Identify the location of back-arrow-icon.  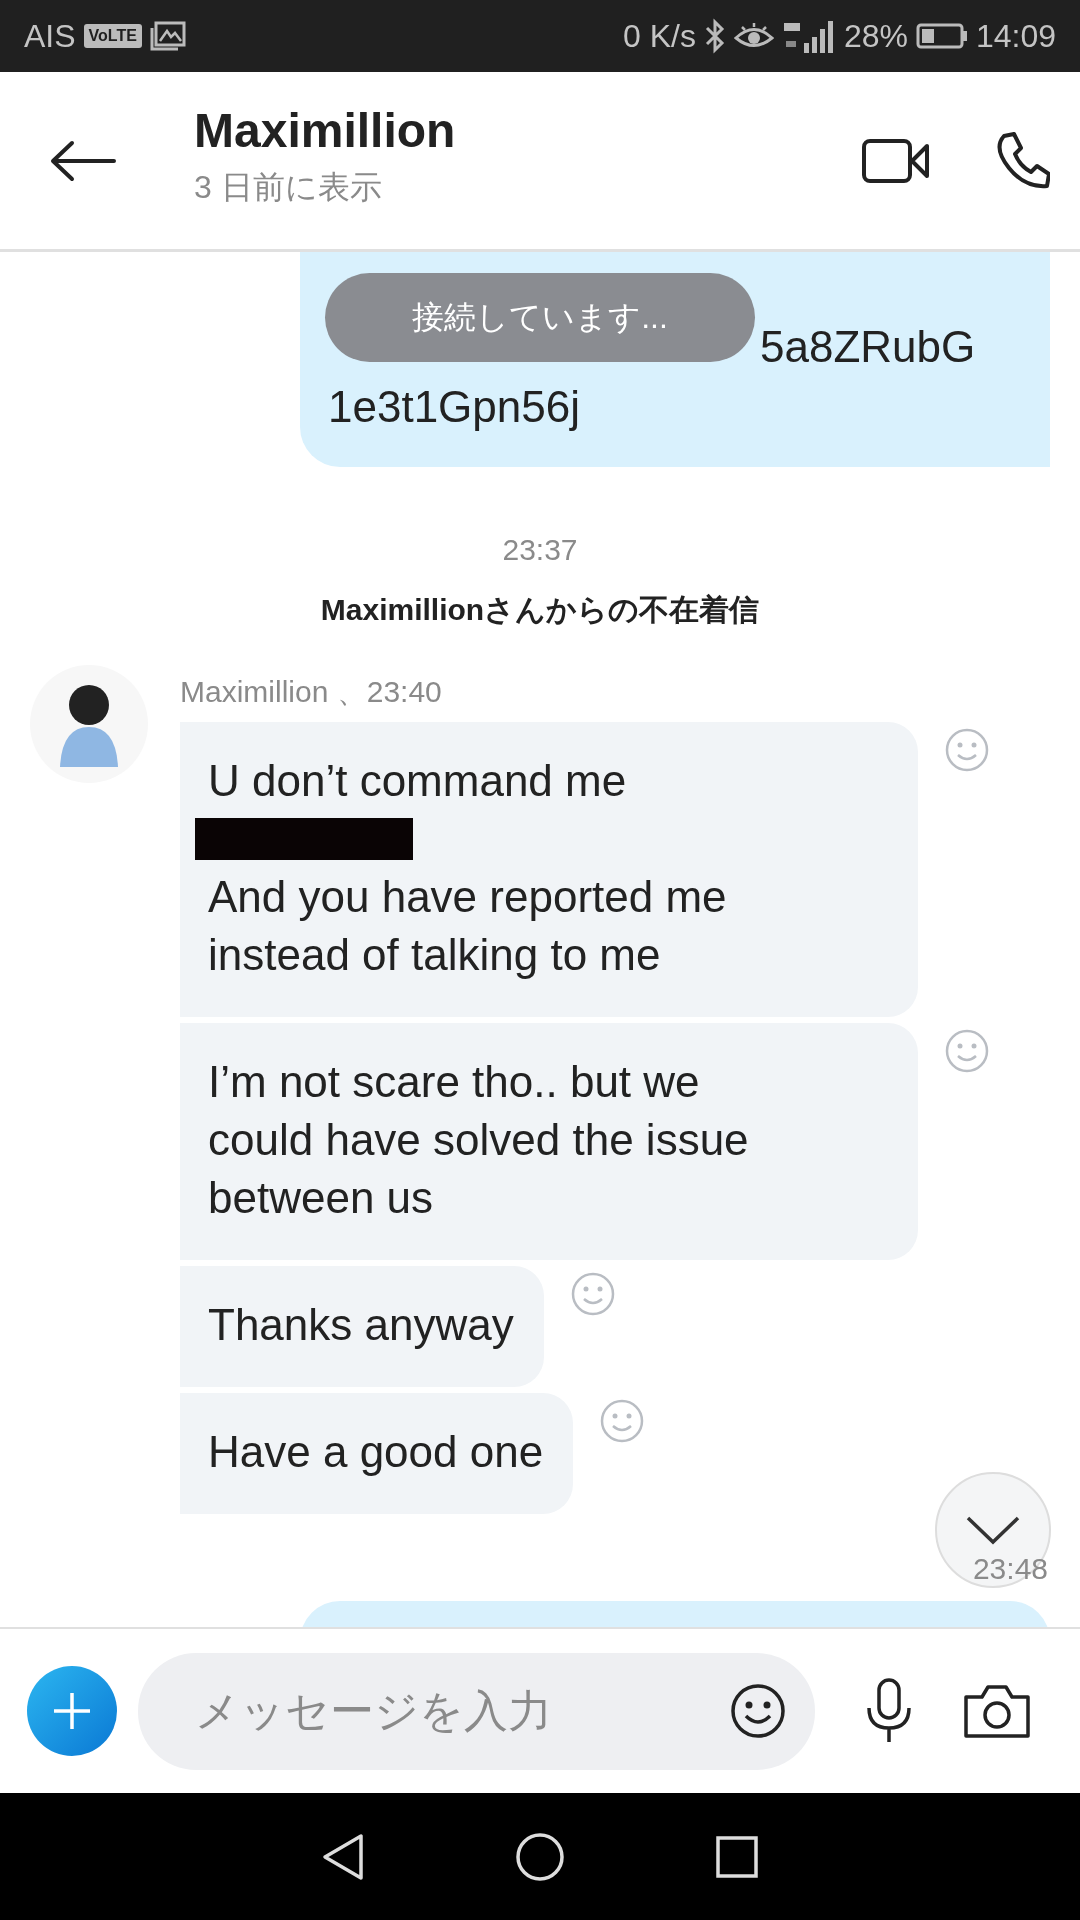
(83, 160).